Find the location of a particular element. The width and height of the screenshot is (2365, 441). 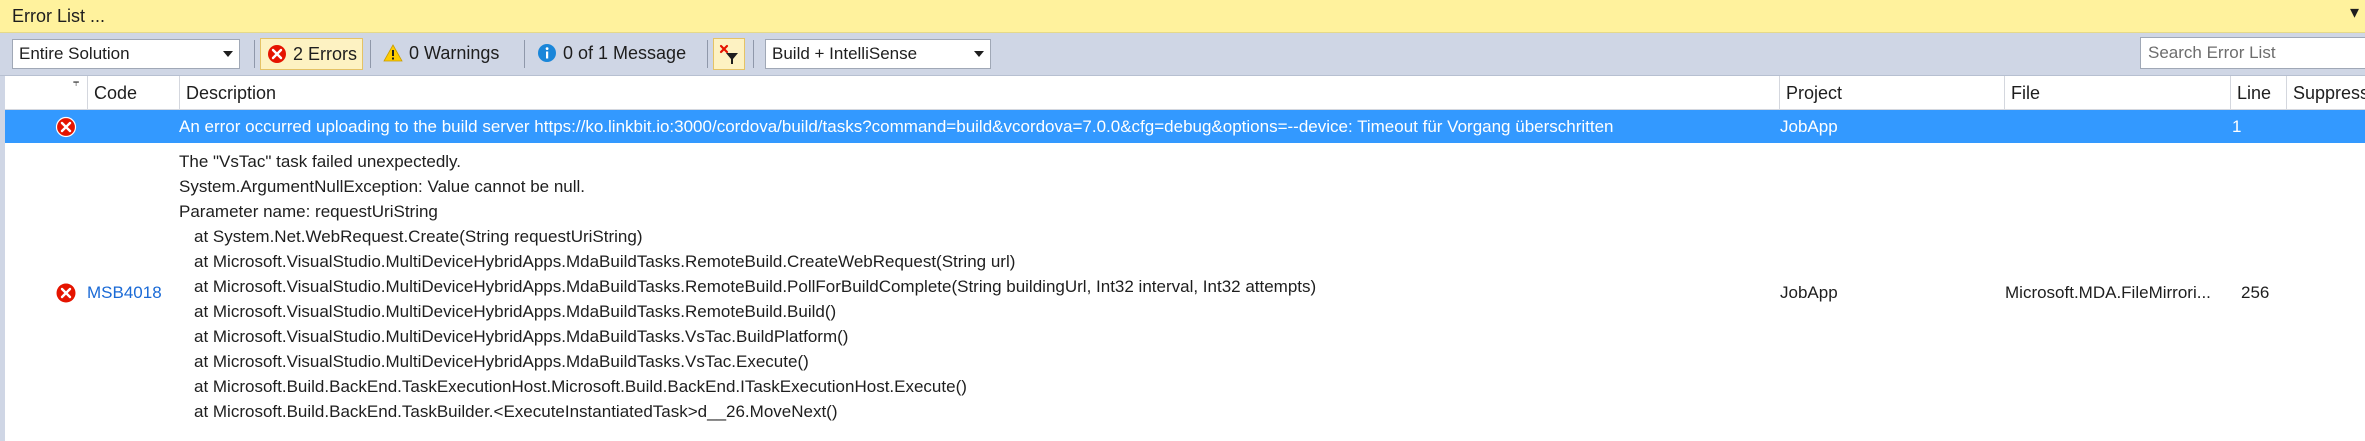

errors-filter-label: 2 Errors is located at coordinates (325, 54).